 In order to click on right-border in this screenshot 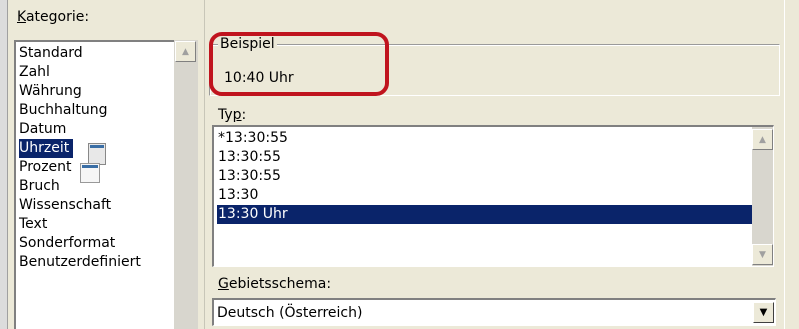, I will do `click(791, 164)`.